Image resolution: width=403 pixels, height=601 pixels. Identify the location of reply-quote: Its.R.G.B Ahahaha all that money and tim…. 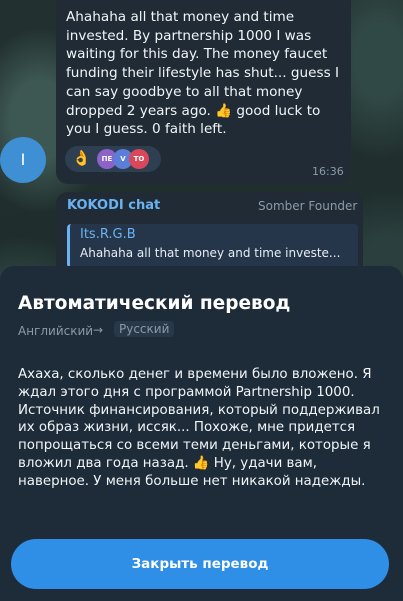
(212, 246).